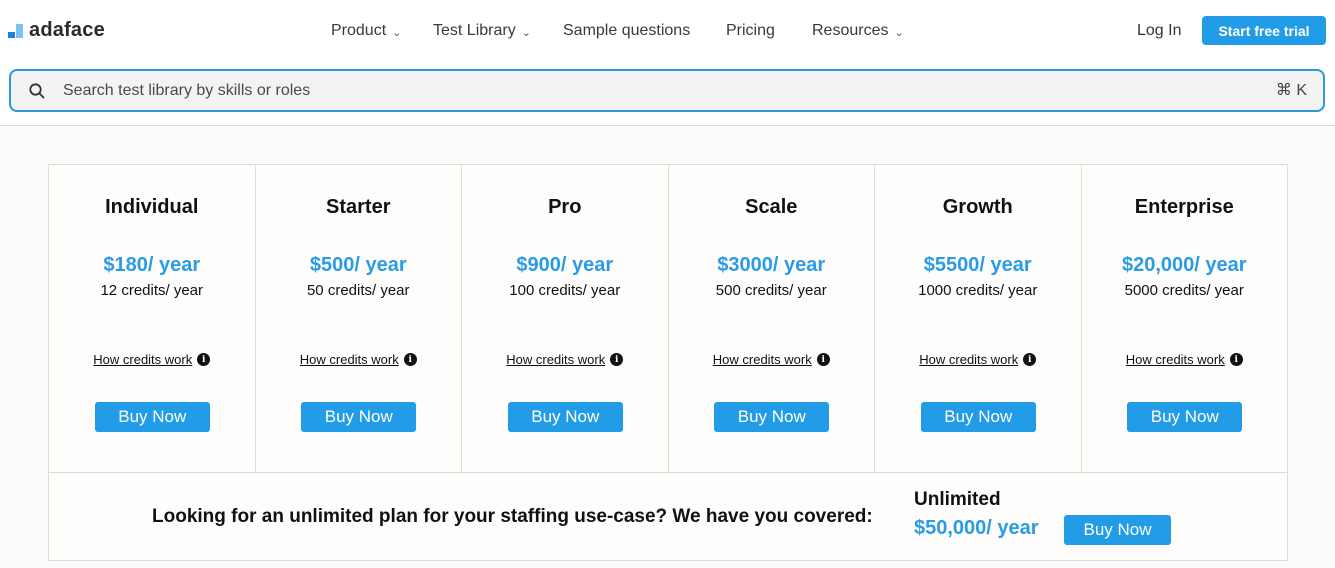 The image size is (1335, 568). What do you see at coordinates (152, 265) in the screenshot?
I see `plan-price: $180/ year` at bounding box center [152, 265].